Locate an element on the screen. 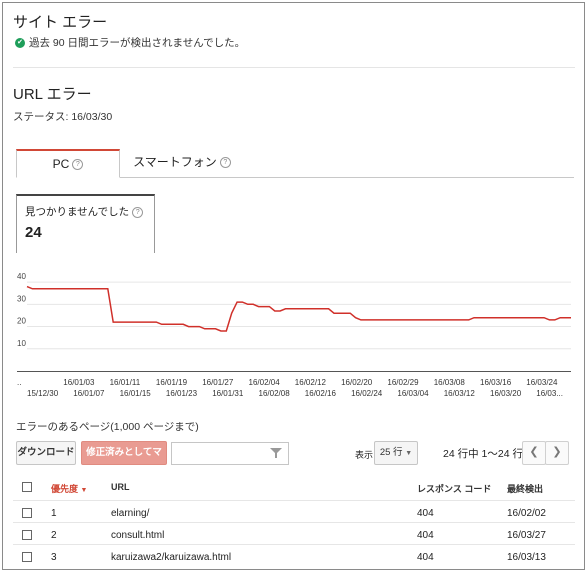  filter-icon is located at coordinates (276, 453).